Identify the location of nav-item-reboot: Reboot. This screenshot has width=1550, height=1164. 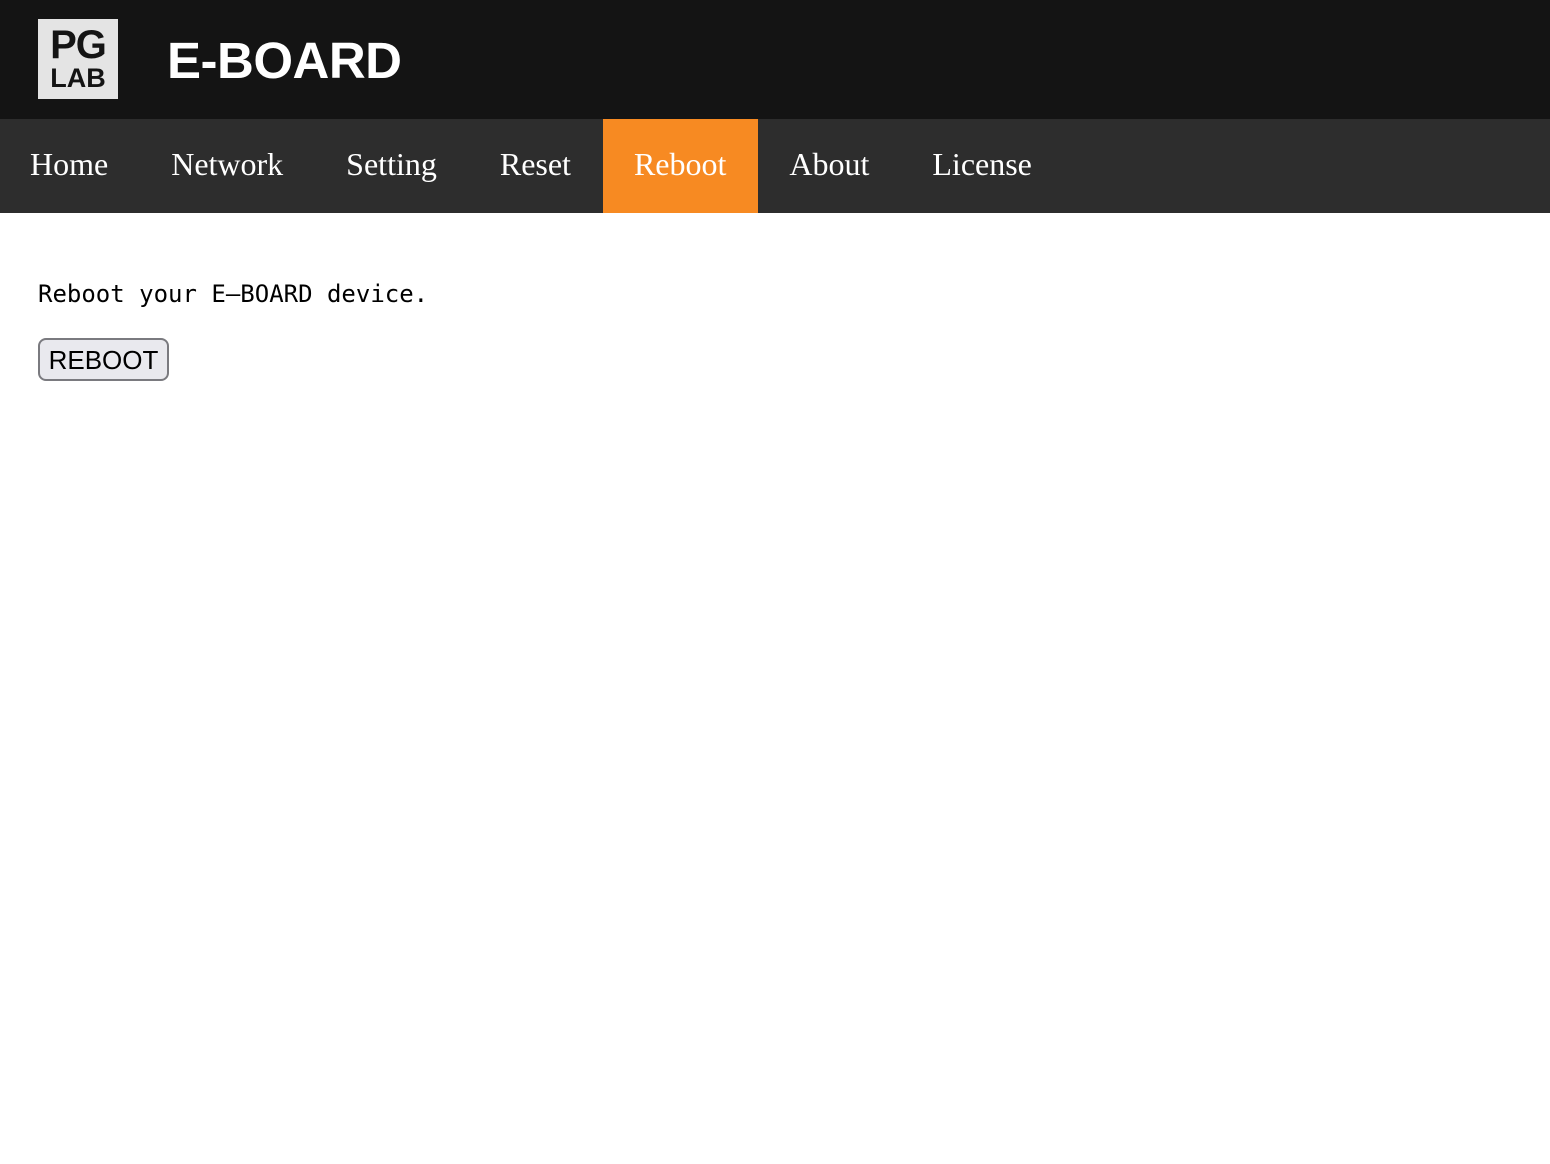
(680, 166).